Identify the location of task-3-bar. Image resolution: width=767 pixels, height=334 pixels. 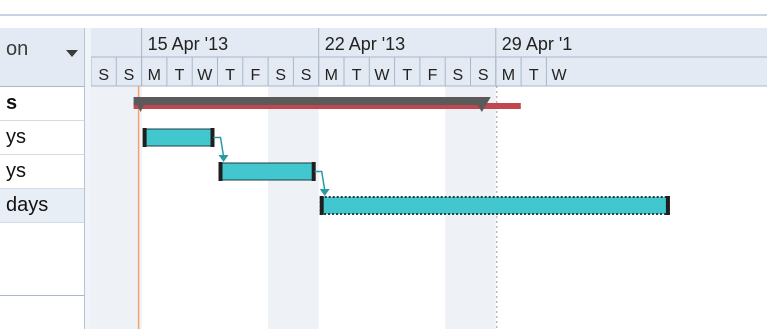
(494, 205).